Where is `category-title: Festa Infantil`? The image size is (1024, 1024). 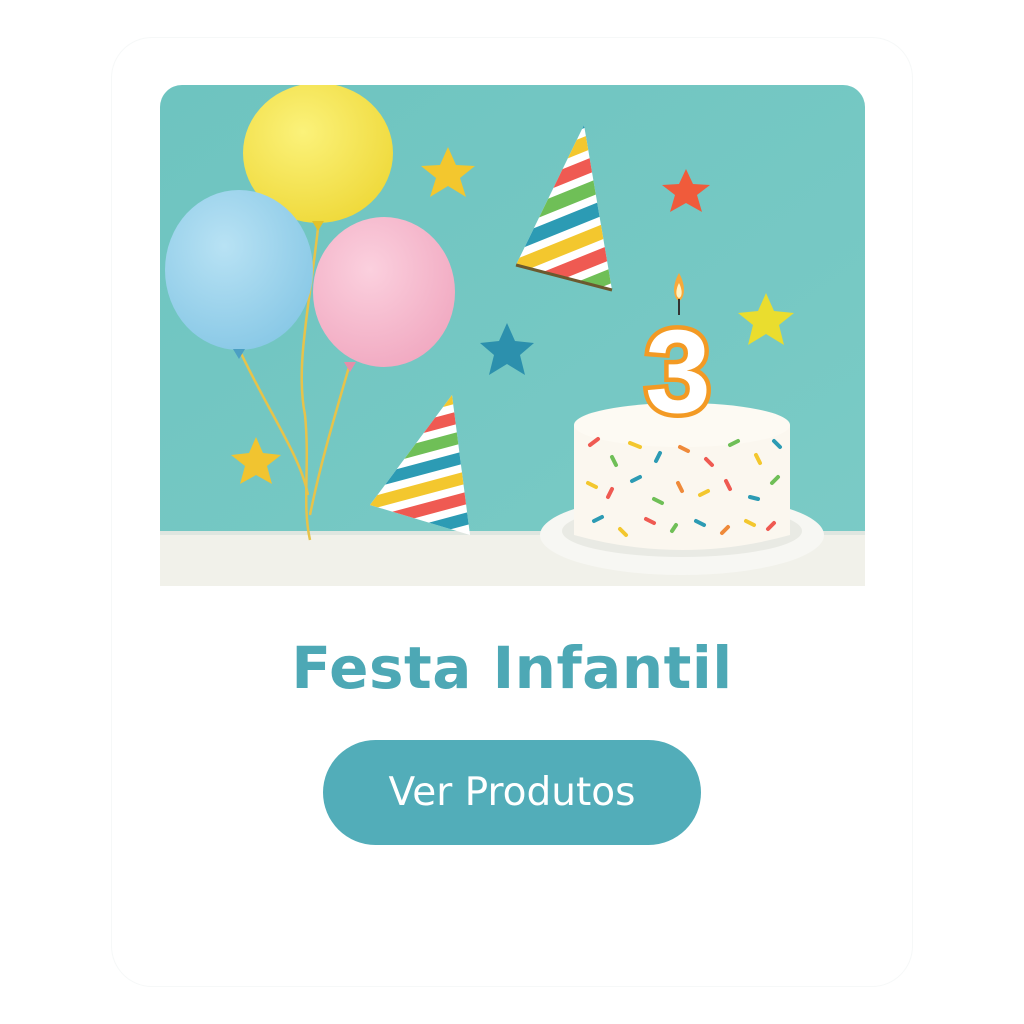
category-title: Festa Infantil is located at coordinates (512, 668).